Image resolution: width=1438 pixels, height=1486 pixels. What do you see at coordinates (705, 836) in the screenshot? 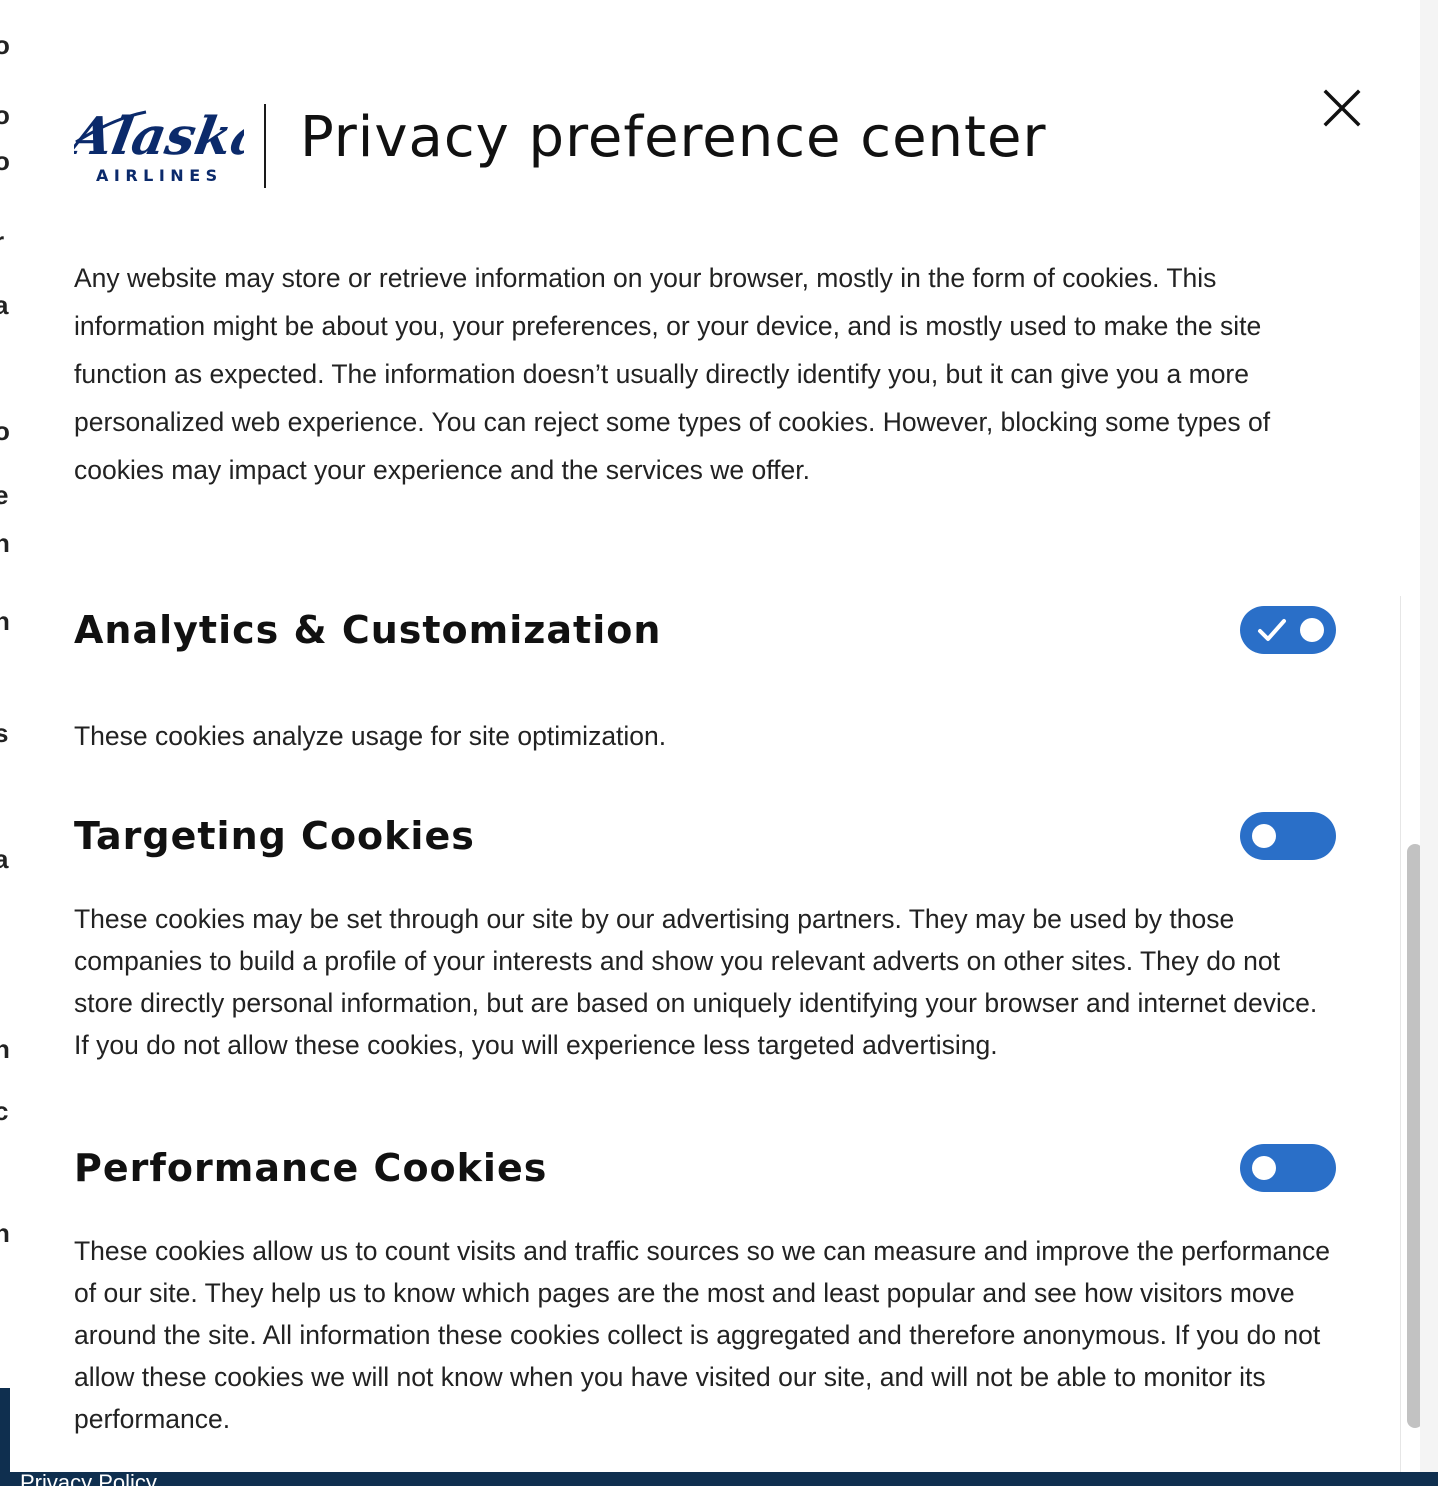
I see `section-header: Targeting Cookies` at bounding box center [705, 836].